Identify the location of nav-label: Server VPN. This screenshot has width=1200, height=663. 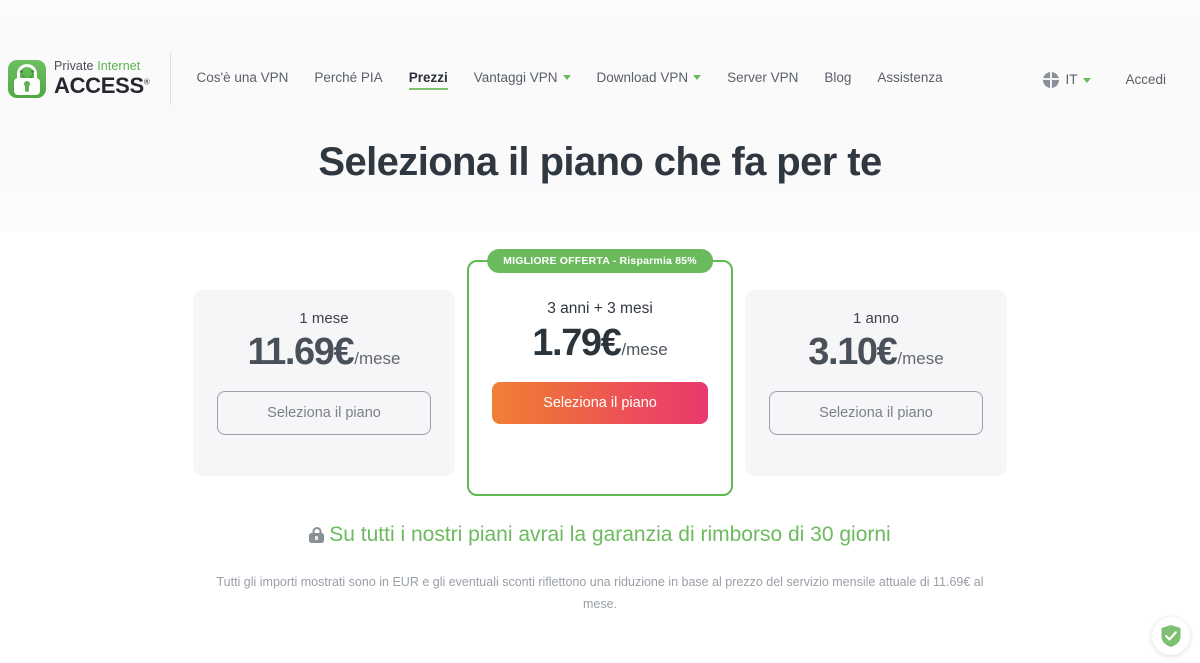
(763, 77).